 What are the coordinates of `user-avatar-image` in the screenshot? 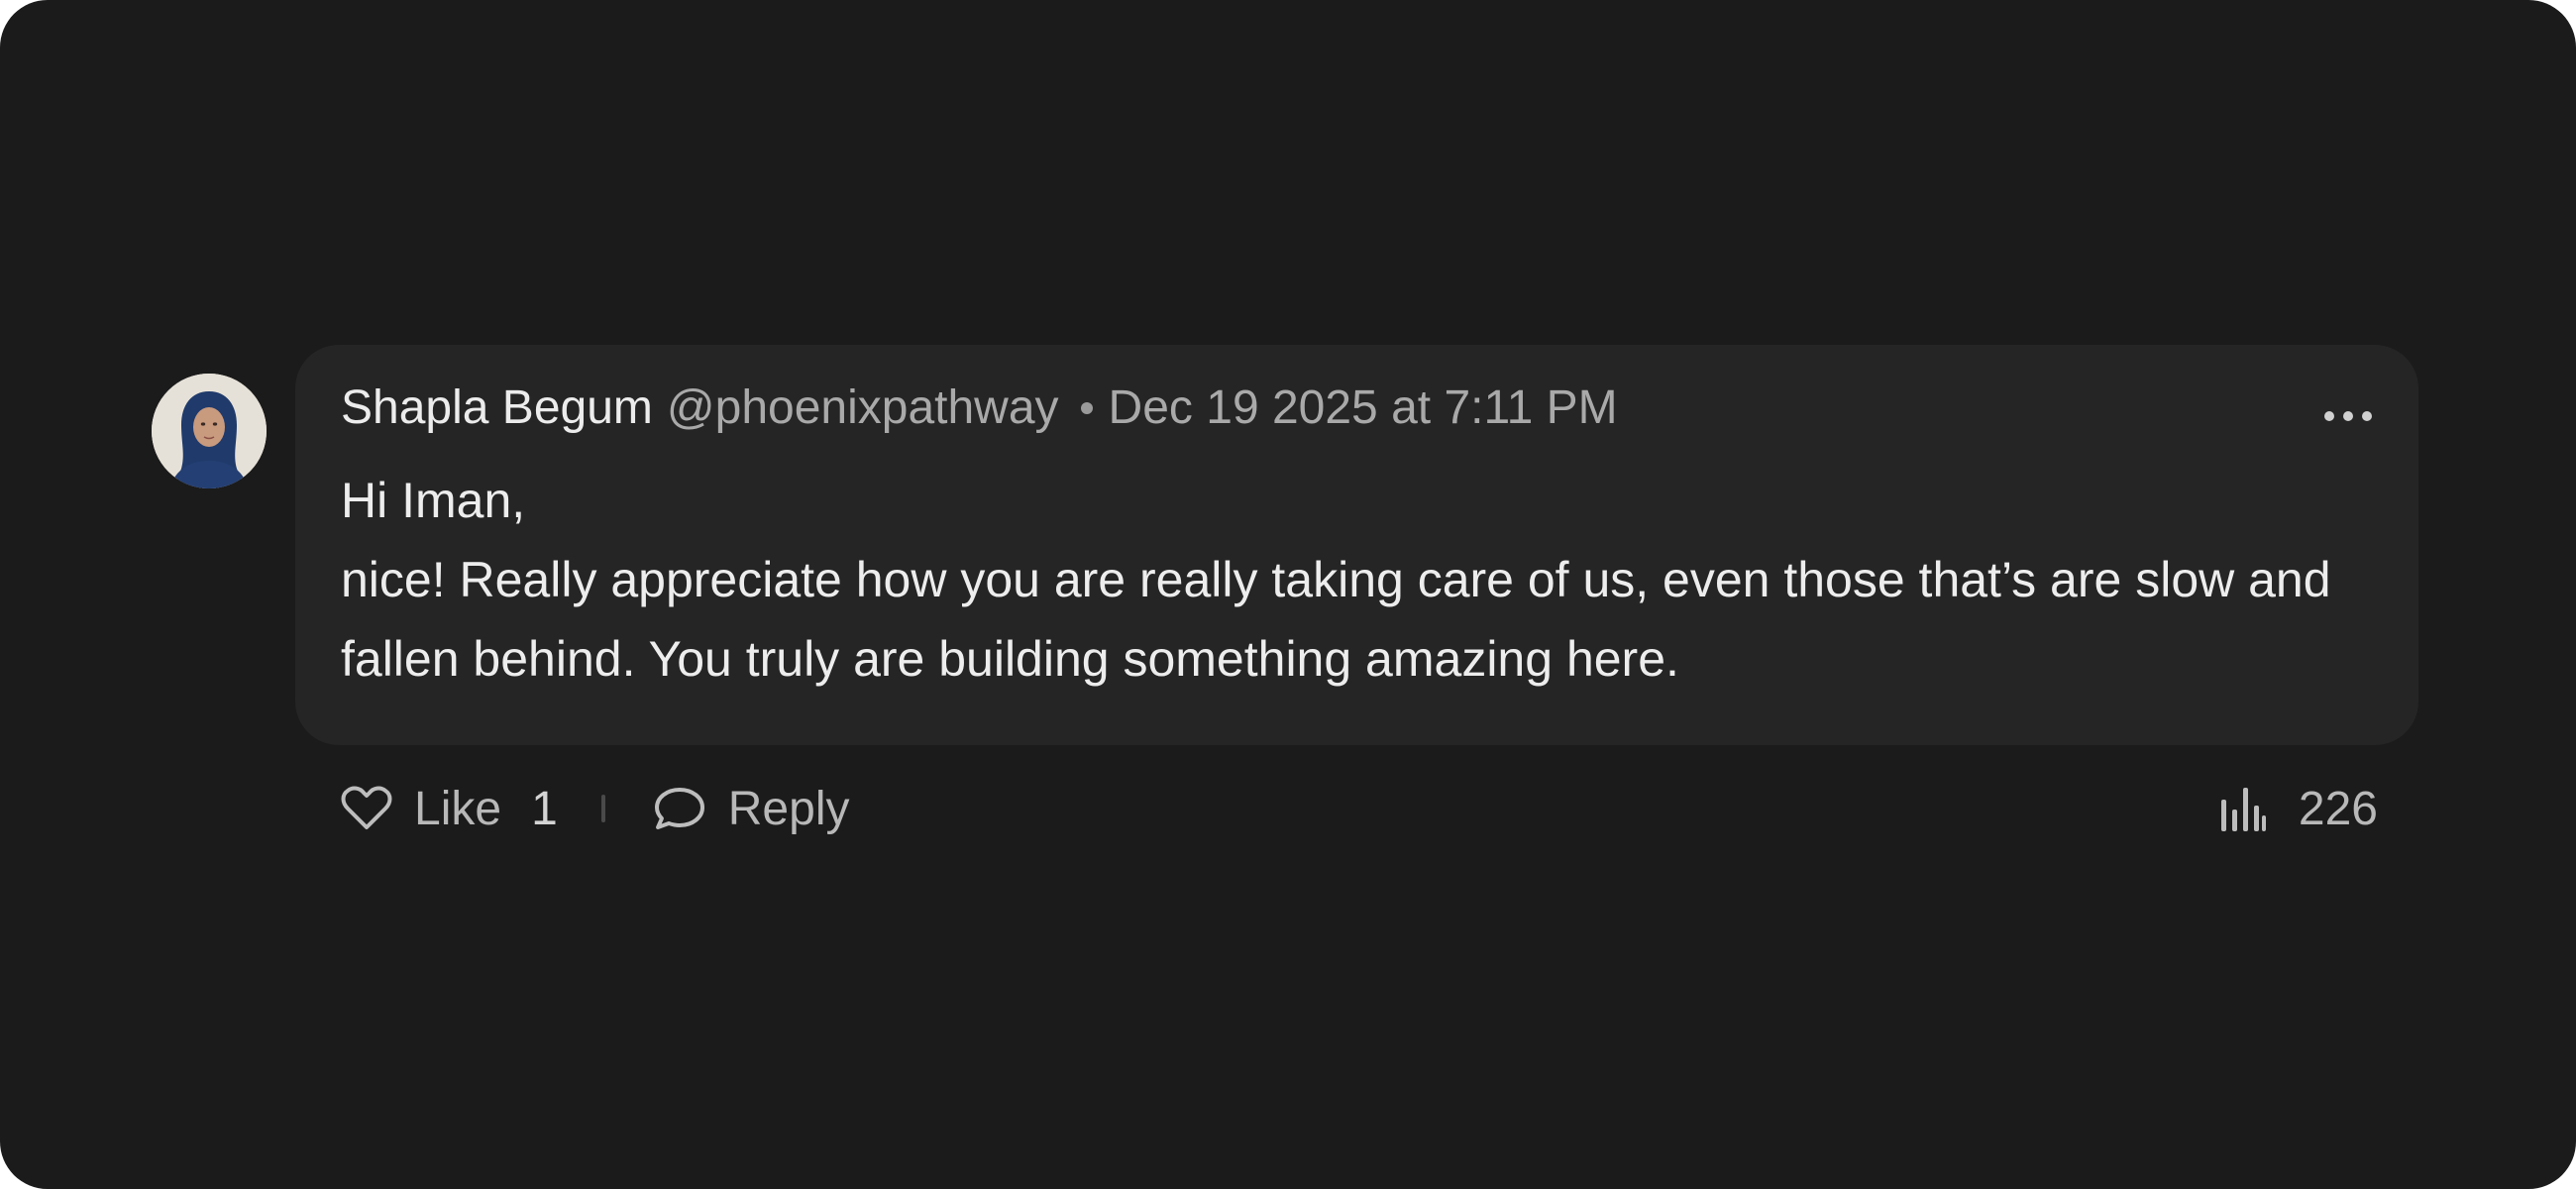 It's located at (209, 431).